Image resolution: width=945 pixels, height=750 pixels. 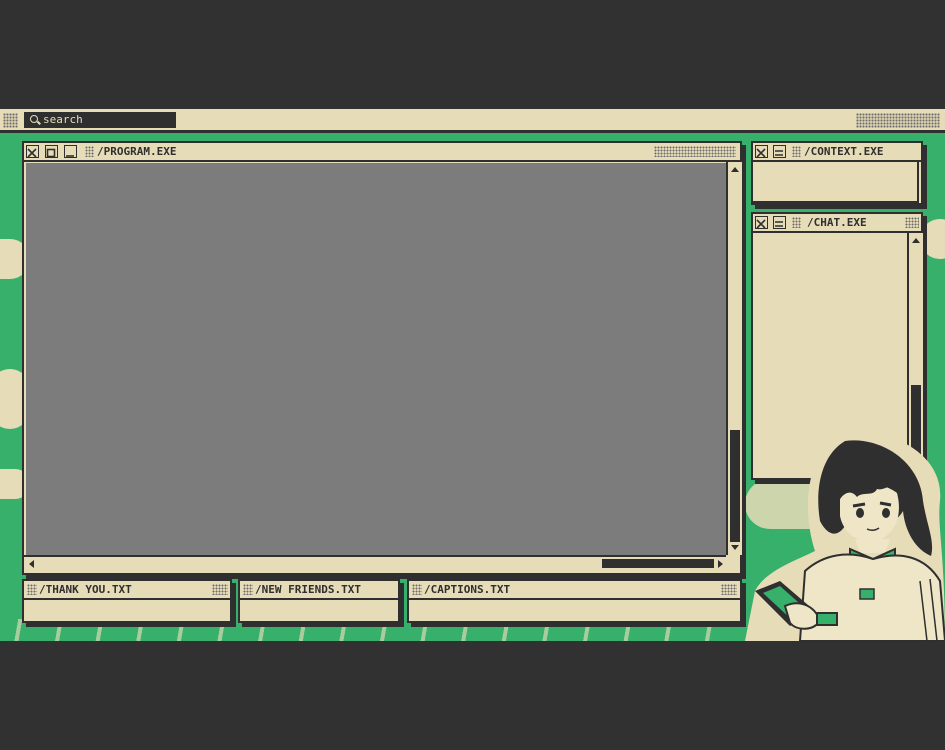 I want to click on character-illustration, so click(x=845, y=536).